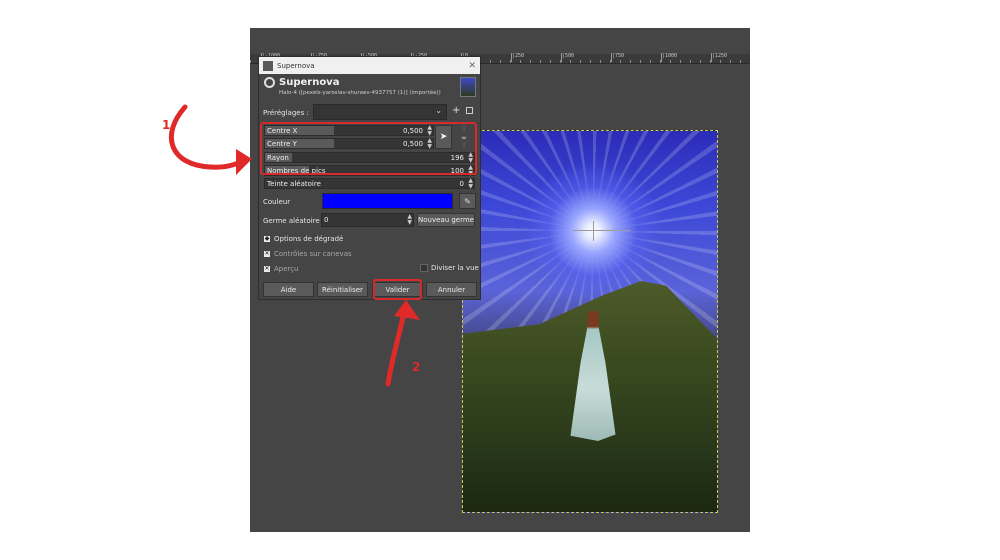  Describe the element at coordinates (424, 268) in the screenshot. I see `checkbox-unchecked-icon` at that location.